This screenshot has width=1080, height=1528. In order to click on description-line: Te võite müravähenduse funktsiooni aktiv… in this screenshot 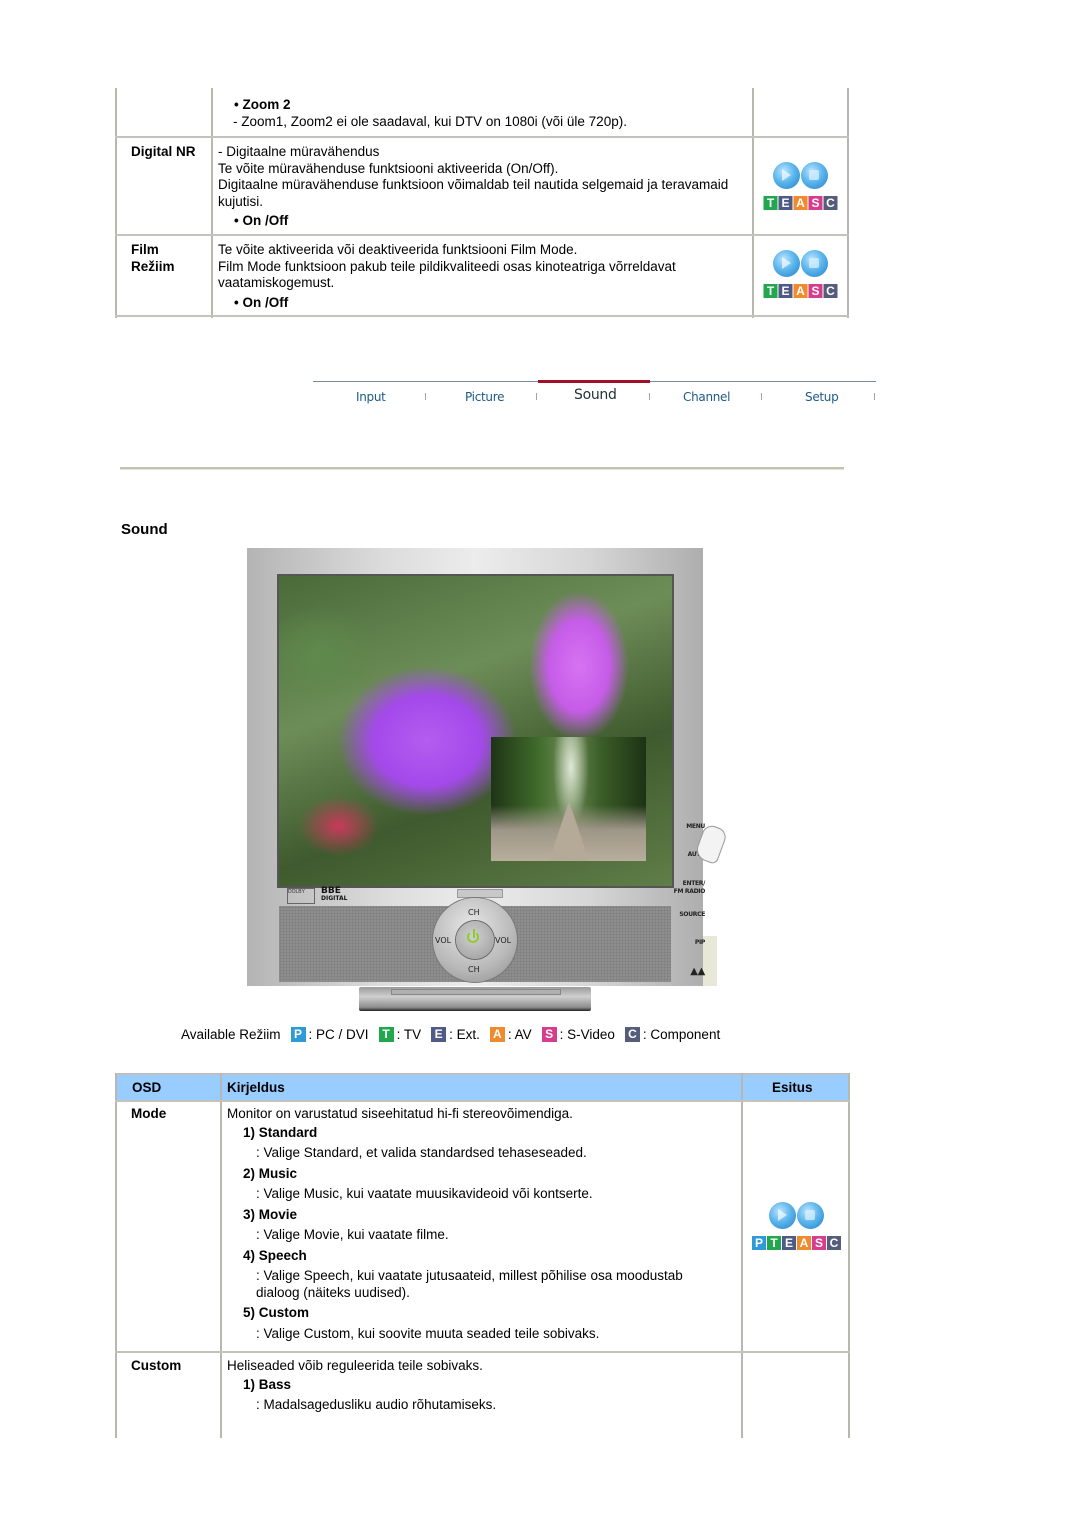, I will do `click(388, 168)`.